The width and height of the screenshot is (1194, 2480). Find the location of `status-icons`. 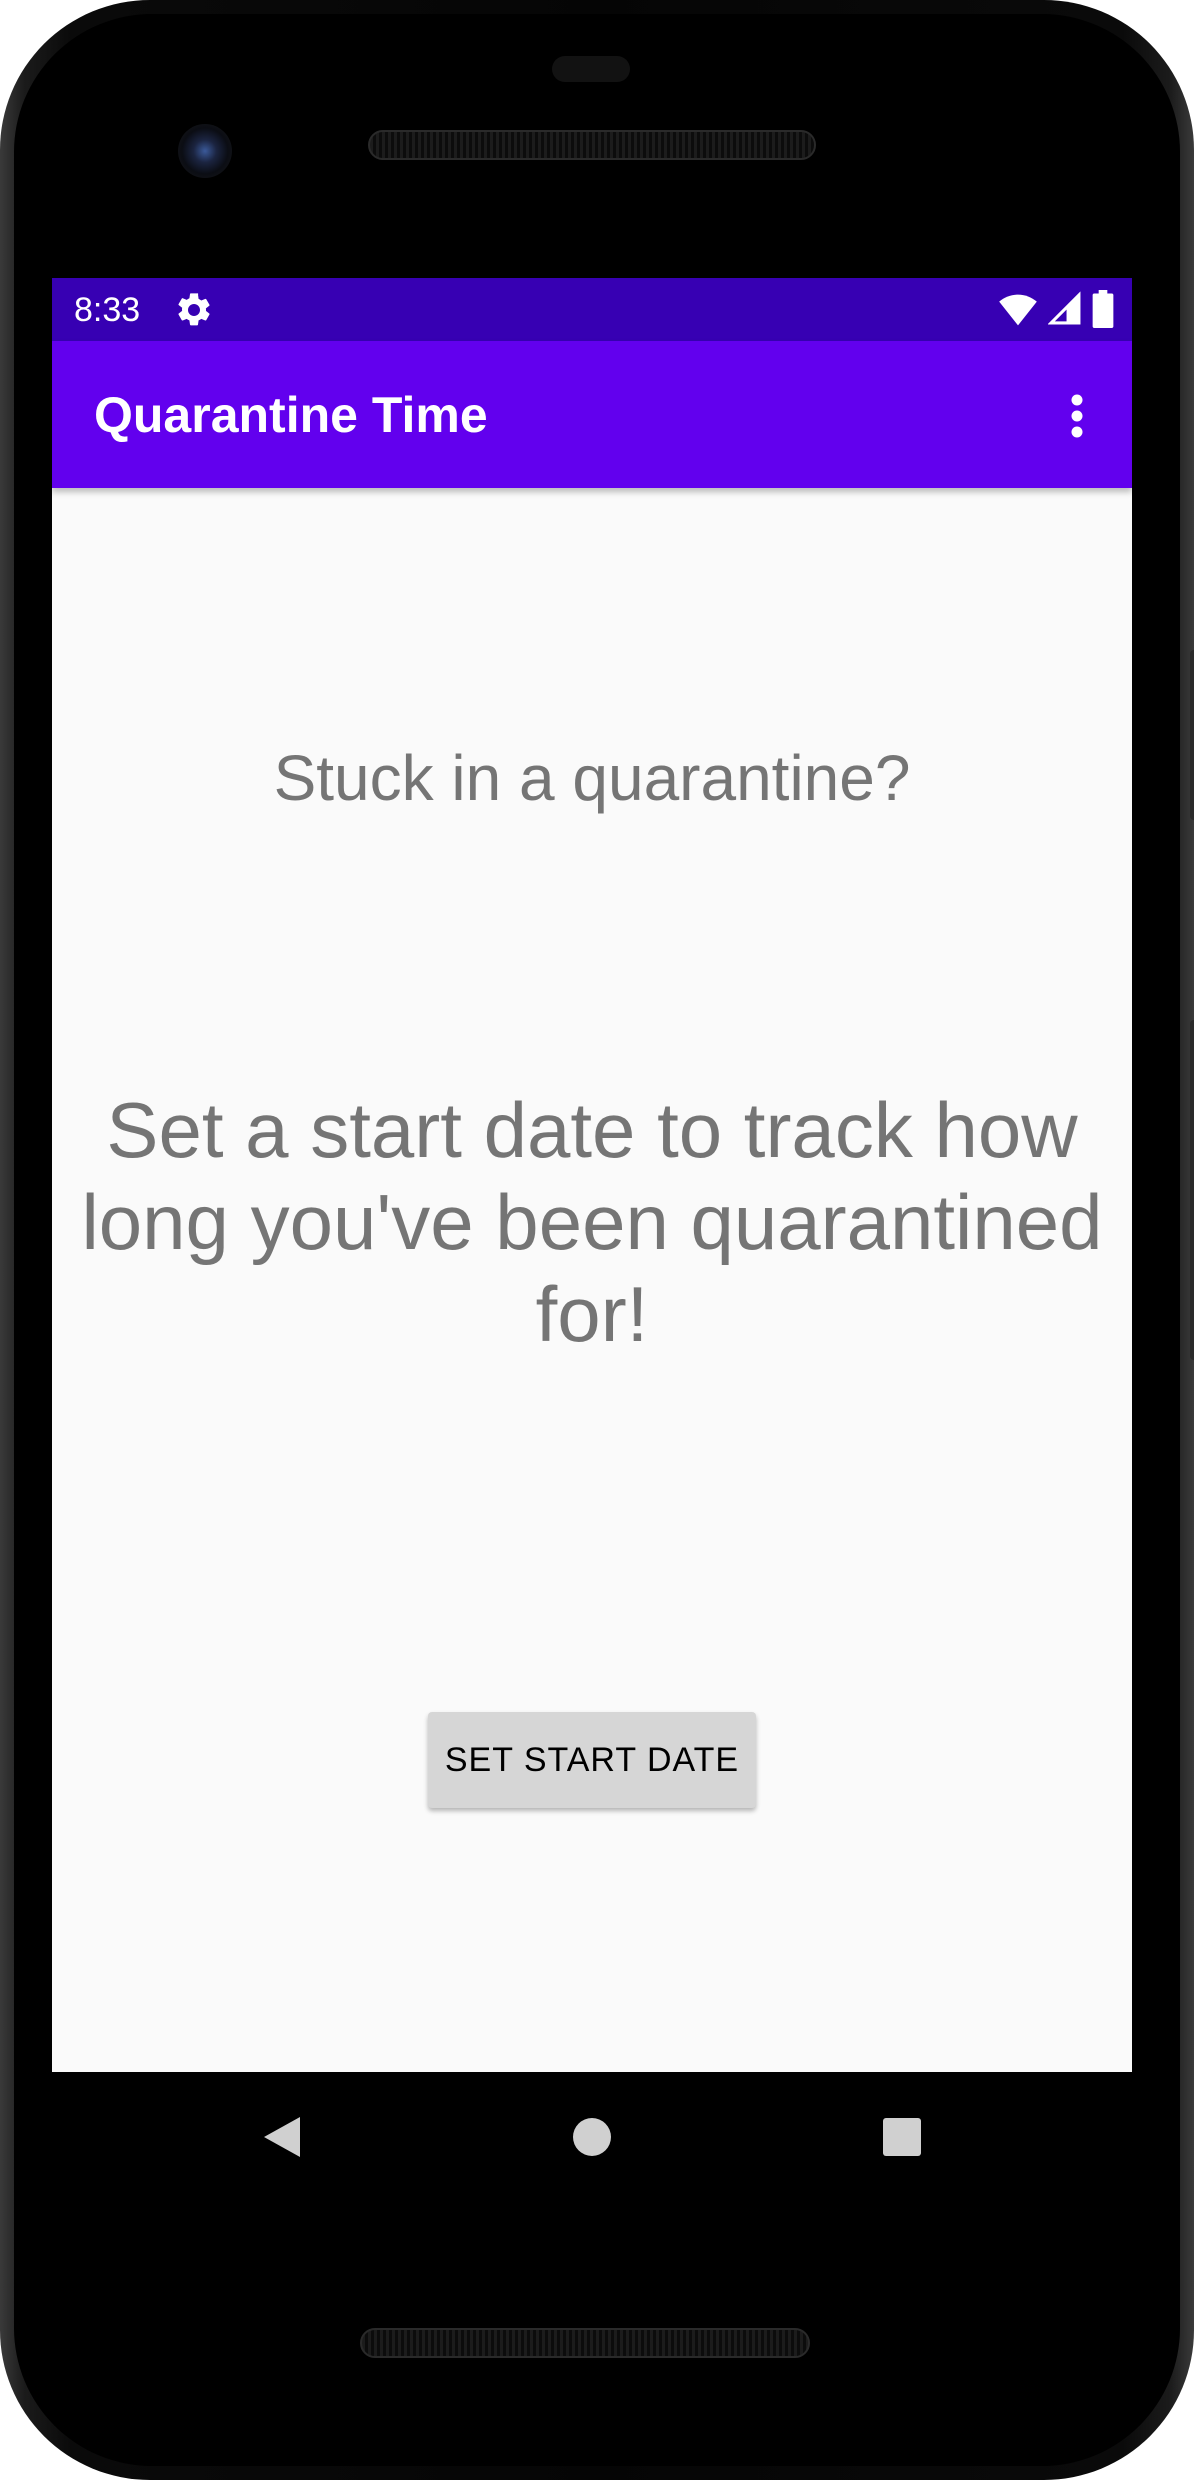

status-icons is located at coordinates (1056, 309).